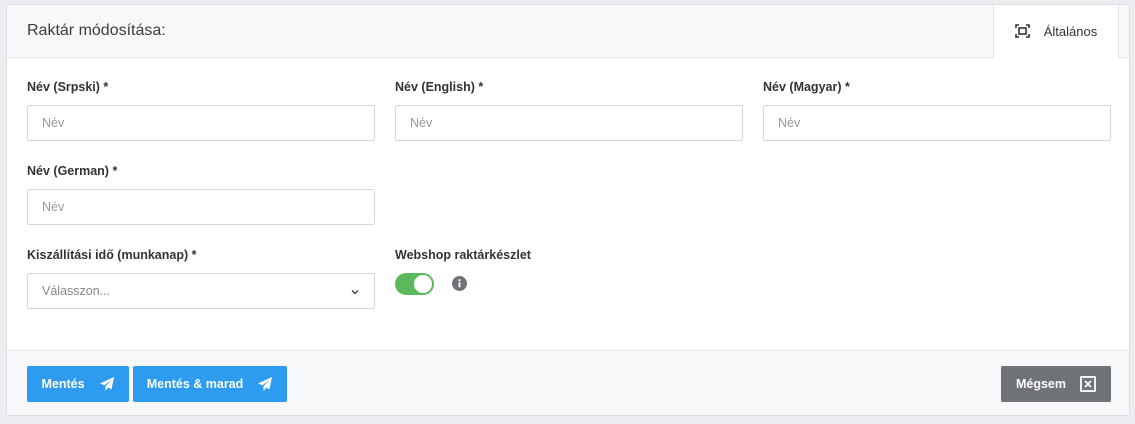 This screenshot has width=1135, height=424. I want to click on page-title: Raktár módosítása:, so click(96, 30).